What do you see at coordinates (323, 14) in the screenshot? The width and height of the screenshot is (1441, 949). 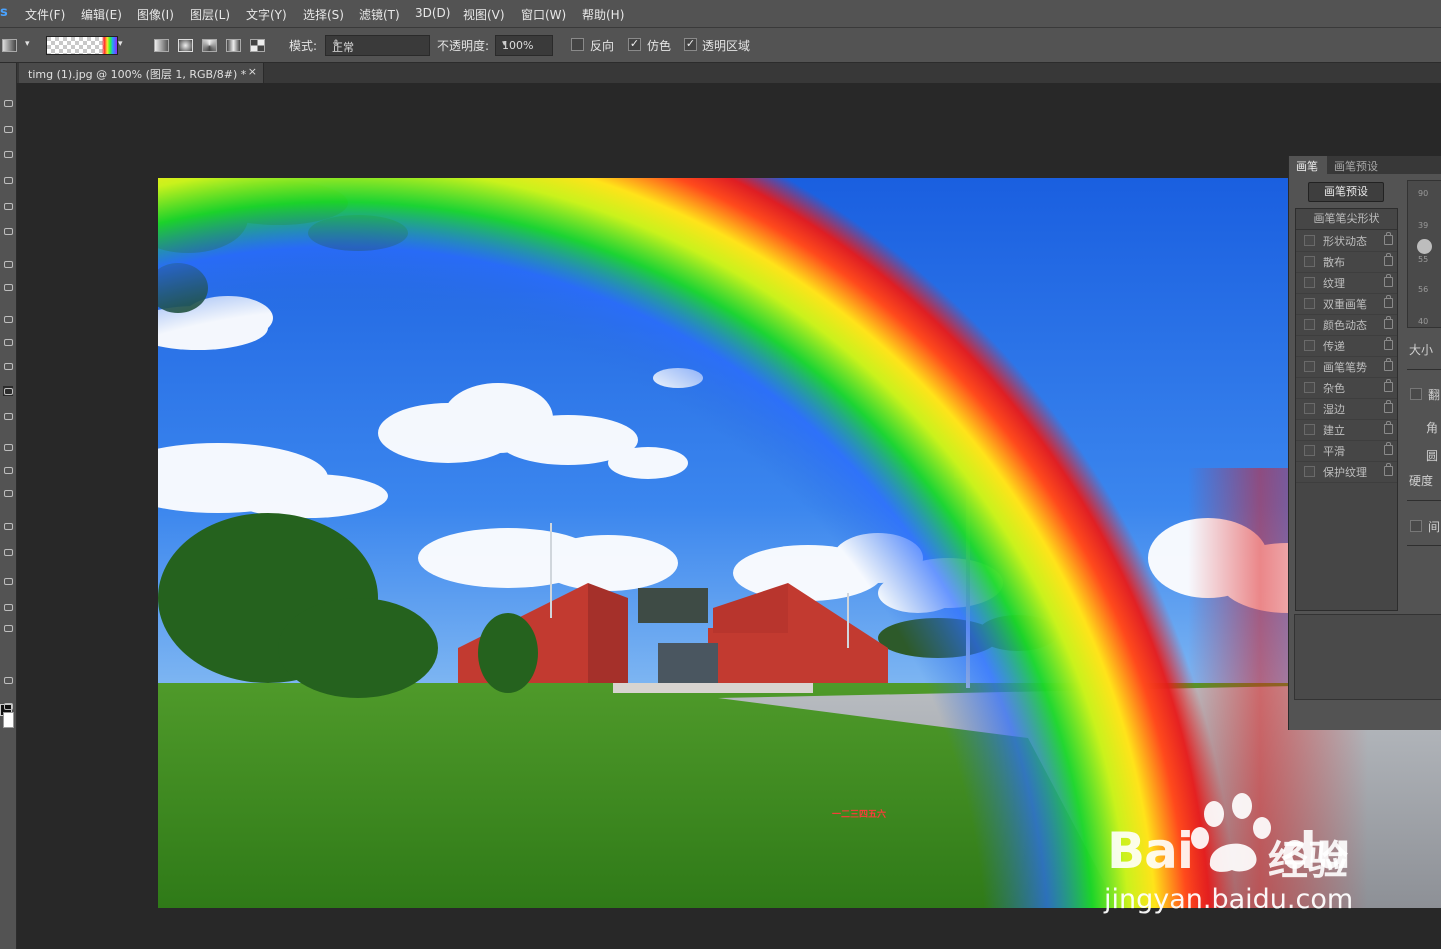 I see `menu-select: 选择(S)` at bounding box center [323, 14].